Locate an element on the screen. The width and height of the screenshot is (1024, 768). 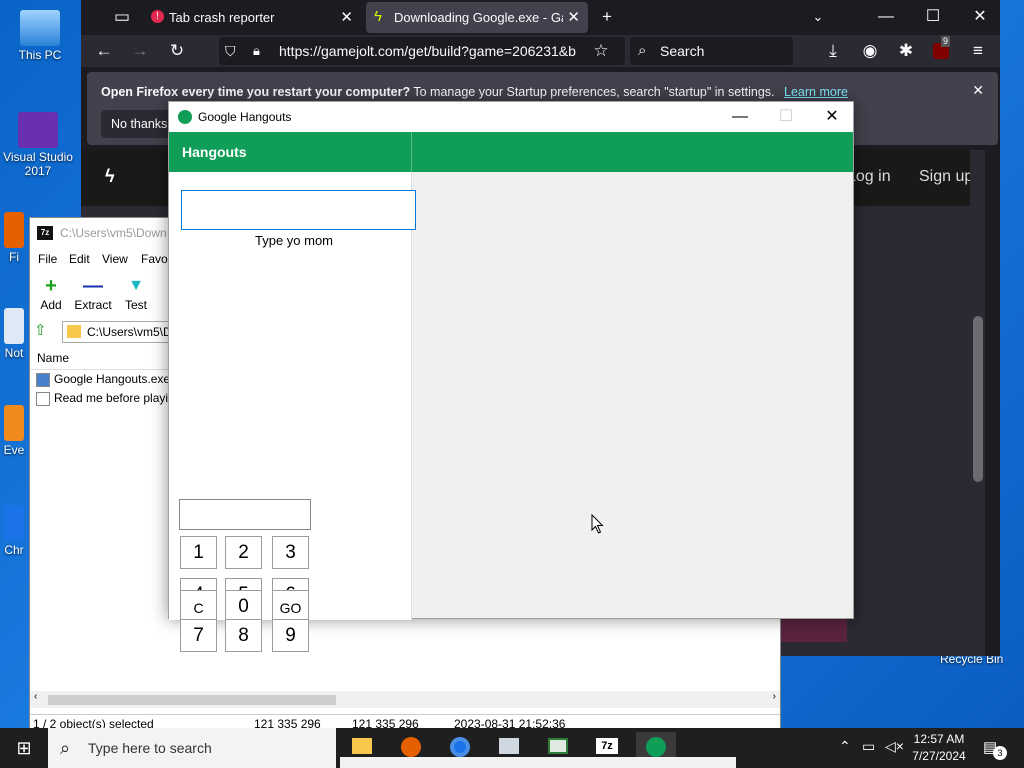
downloads-icon: ⤓ is located at coordinates (833, 51).